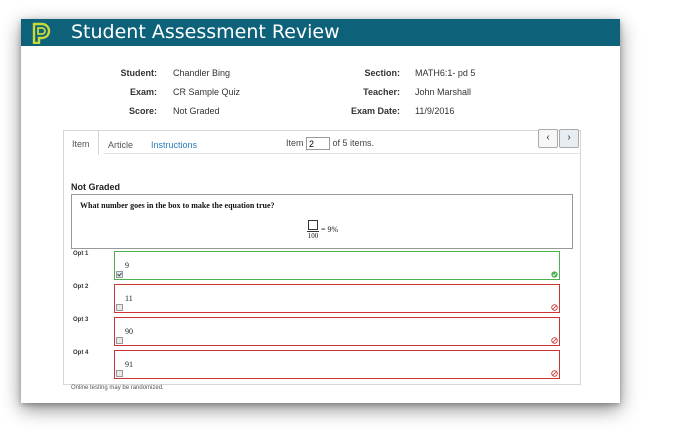 The image size is (675, 438). I want to click on powerschool-logo-icon, so click(41, 33).